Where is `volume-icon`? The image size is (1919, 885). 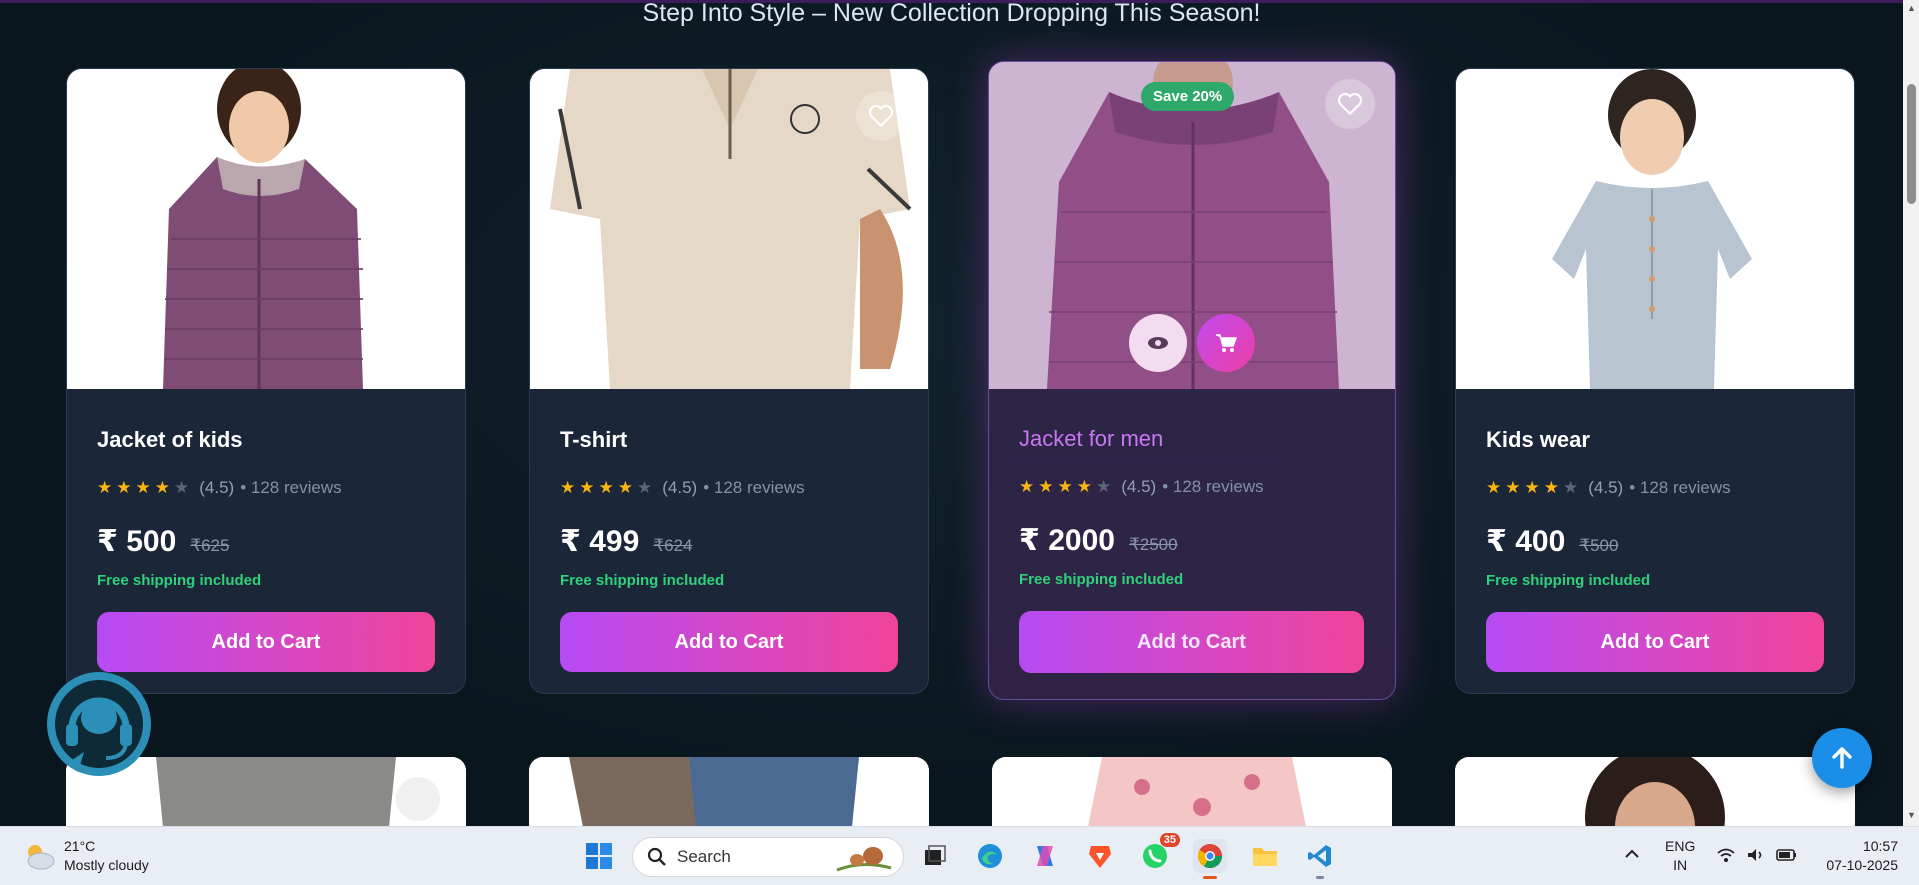 volume-icon is located at coordinates (1755, 855).